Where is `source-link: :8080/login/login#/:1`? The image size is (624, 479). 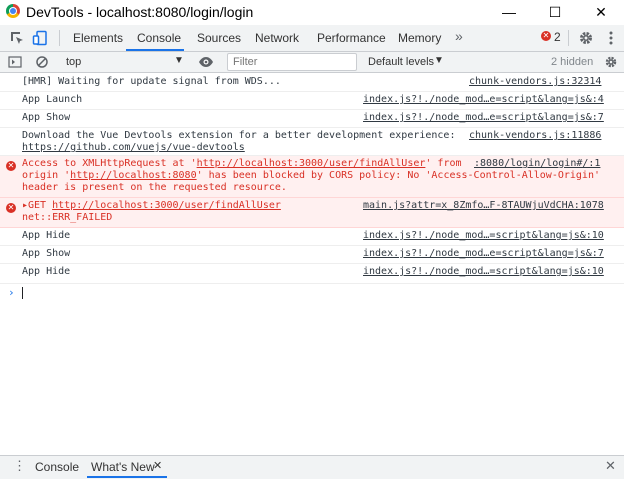 source-link: :8080/login/login#/:1 is located at coordinates (537, 164).